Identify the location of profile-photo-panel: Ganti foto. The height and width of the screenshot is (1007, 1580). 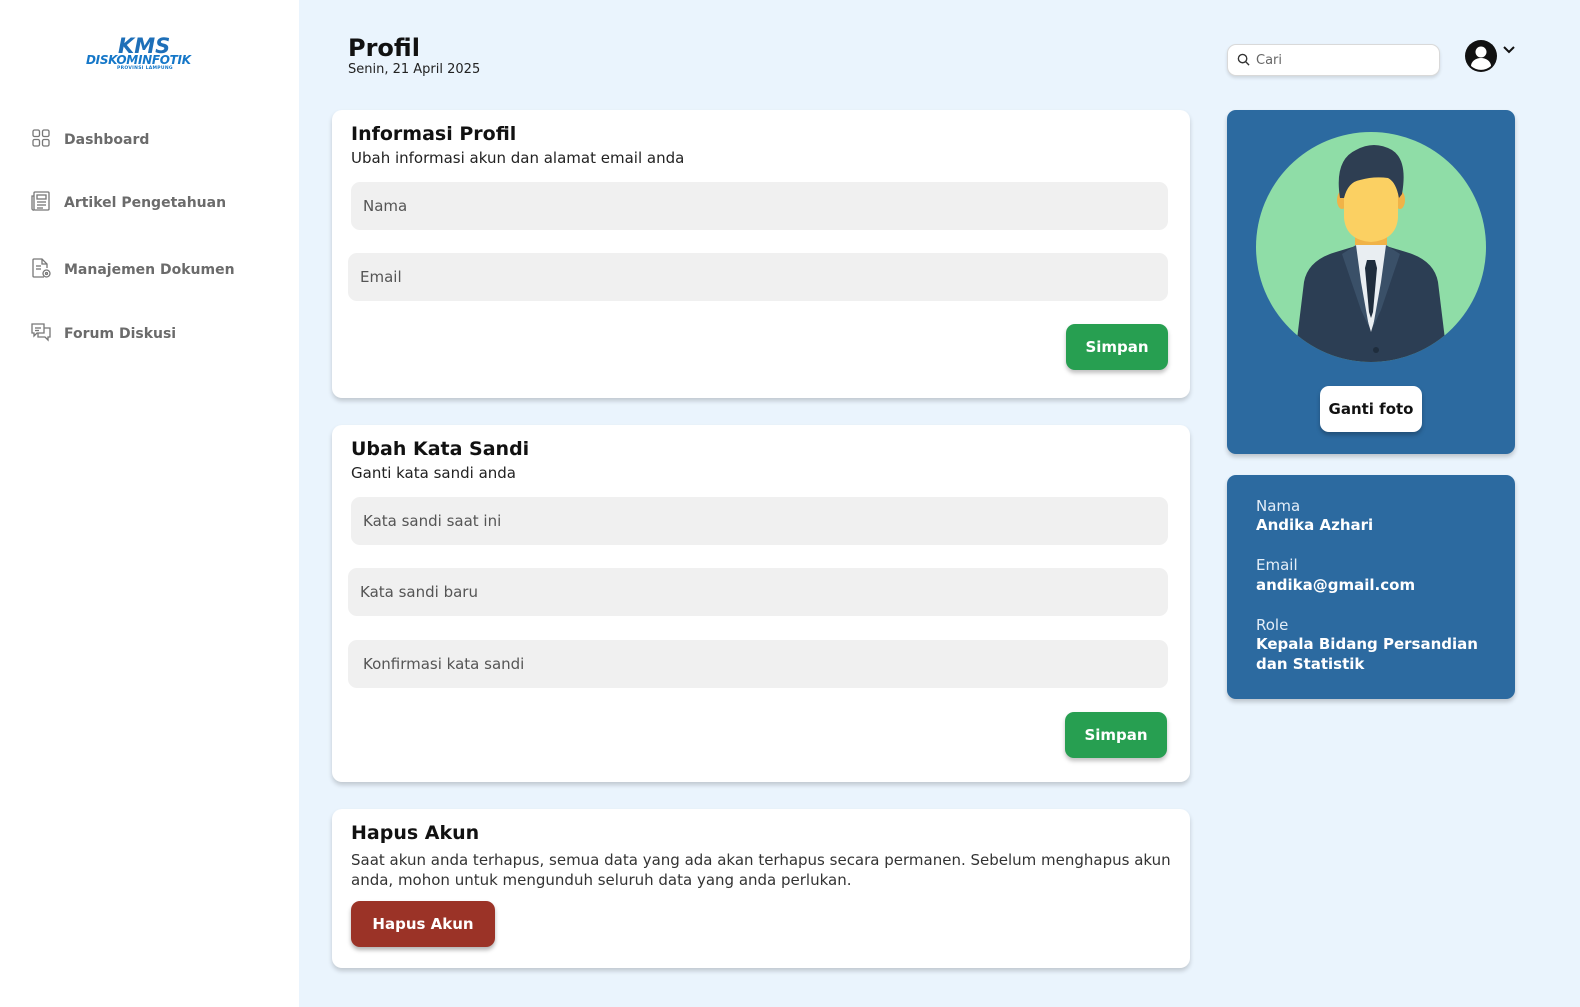
(1371, 282).